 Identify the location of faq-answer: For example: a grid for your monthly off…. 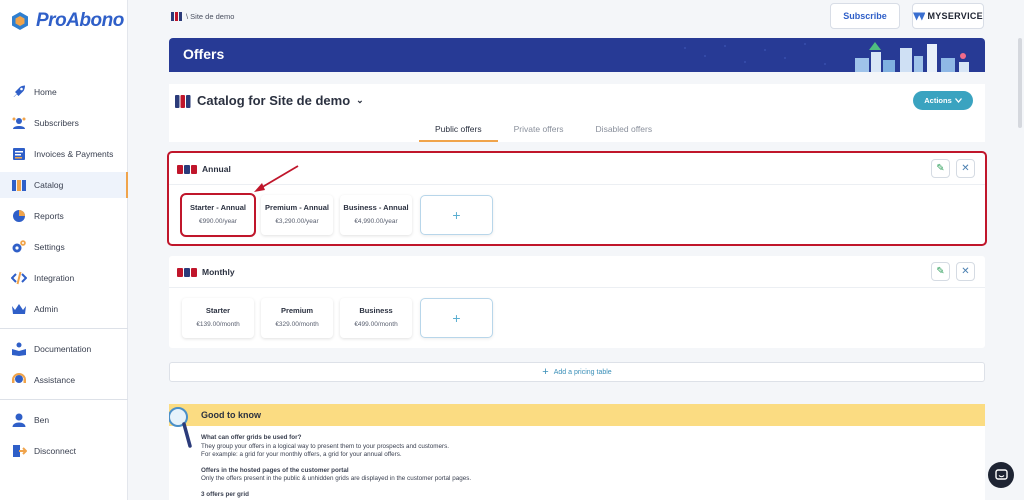
(301, 455).